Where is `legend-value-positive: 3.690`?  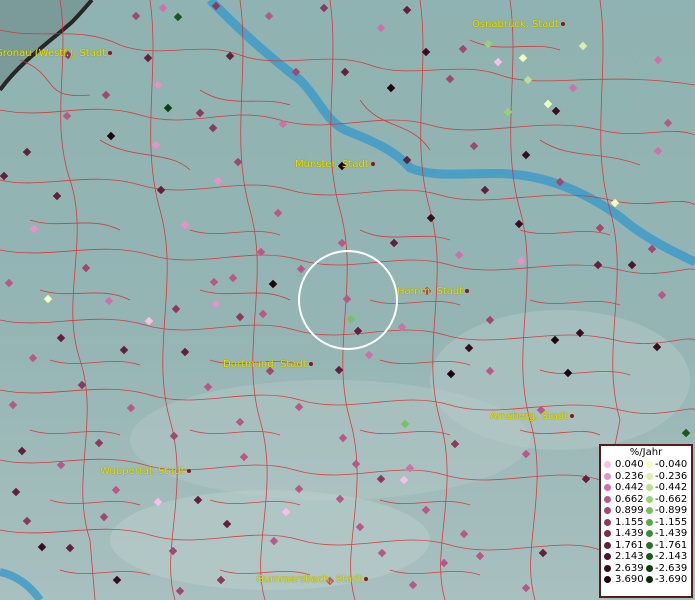
legend-value-positive: 3.690 is located at coordinates (629, 579).